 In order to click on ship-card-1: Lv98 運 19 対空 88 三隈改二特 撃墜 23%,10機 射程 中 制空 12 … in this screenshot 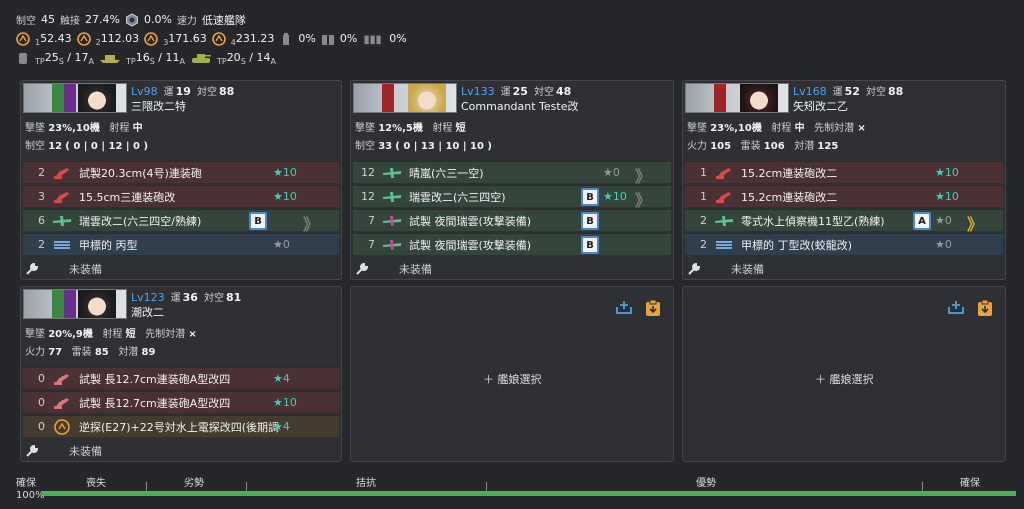, I will do `click(181, 180)`.